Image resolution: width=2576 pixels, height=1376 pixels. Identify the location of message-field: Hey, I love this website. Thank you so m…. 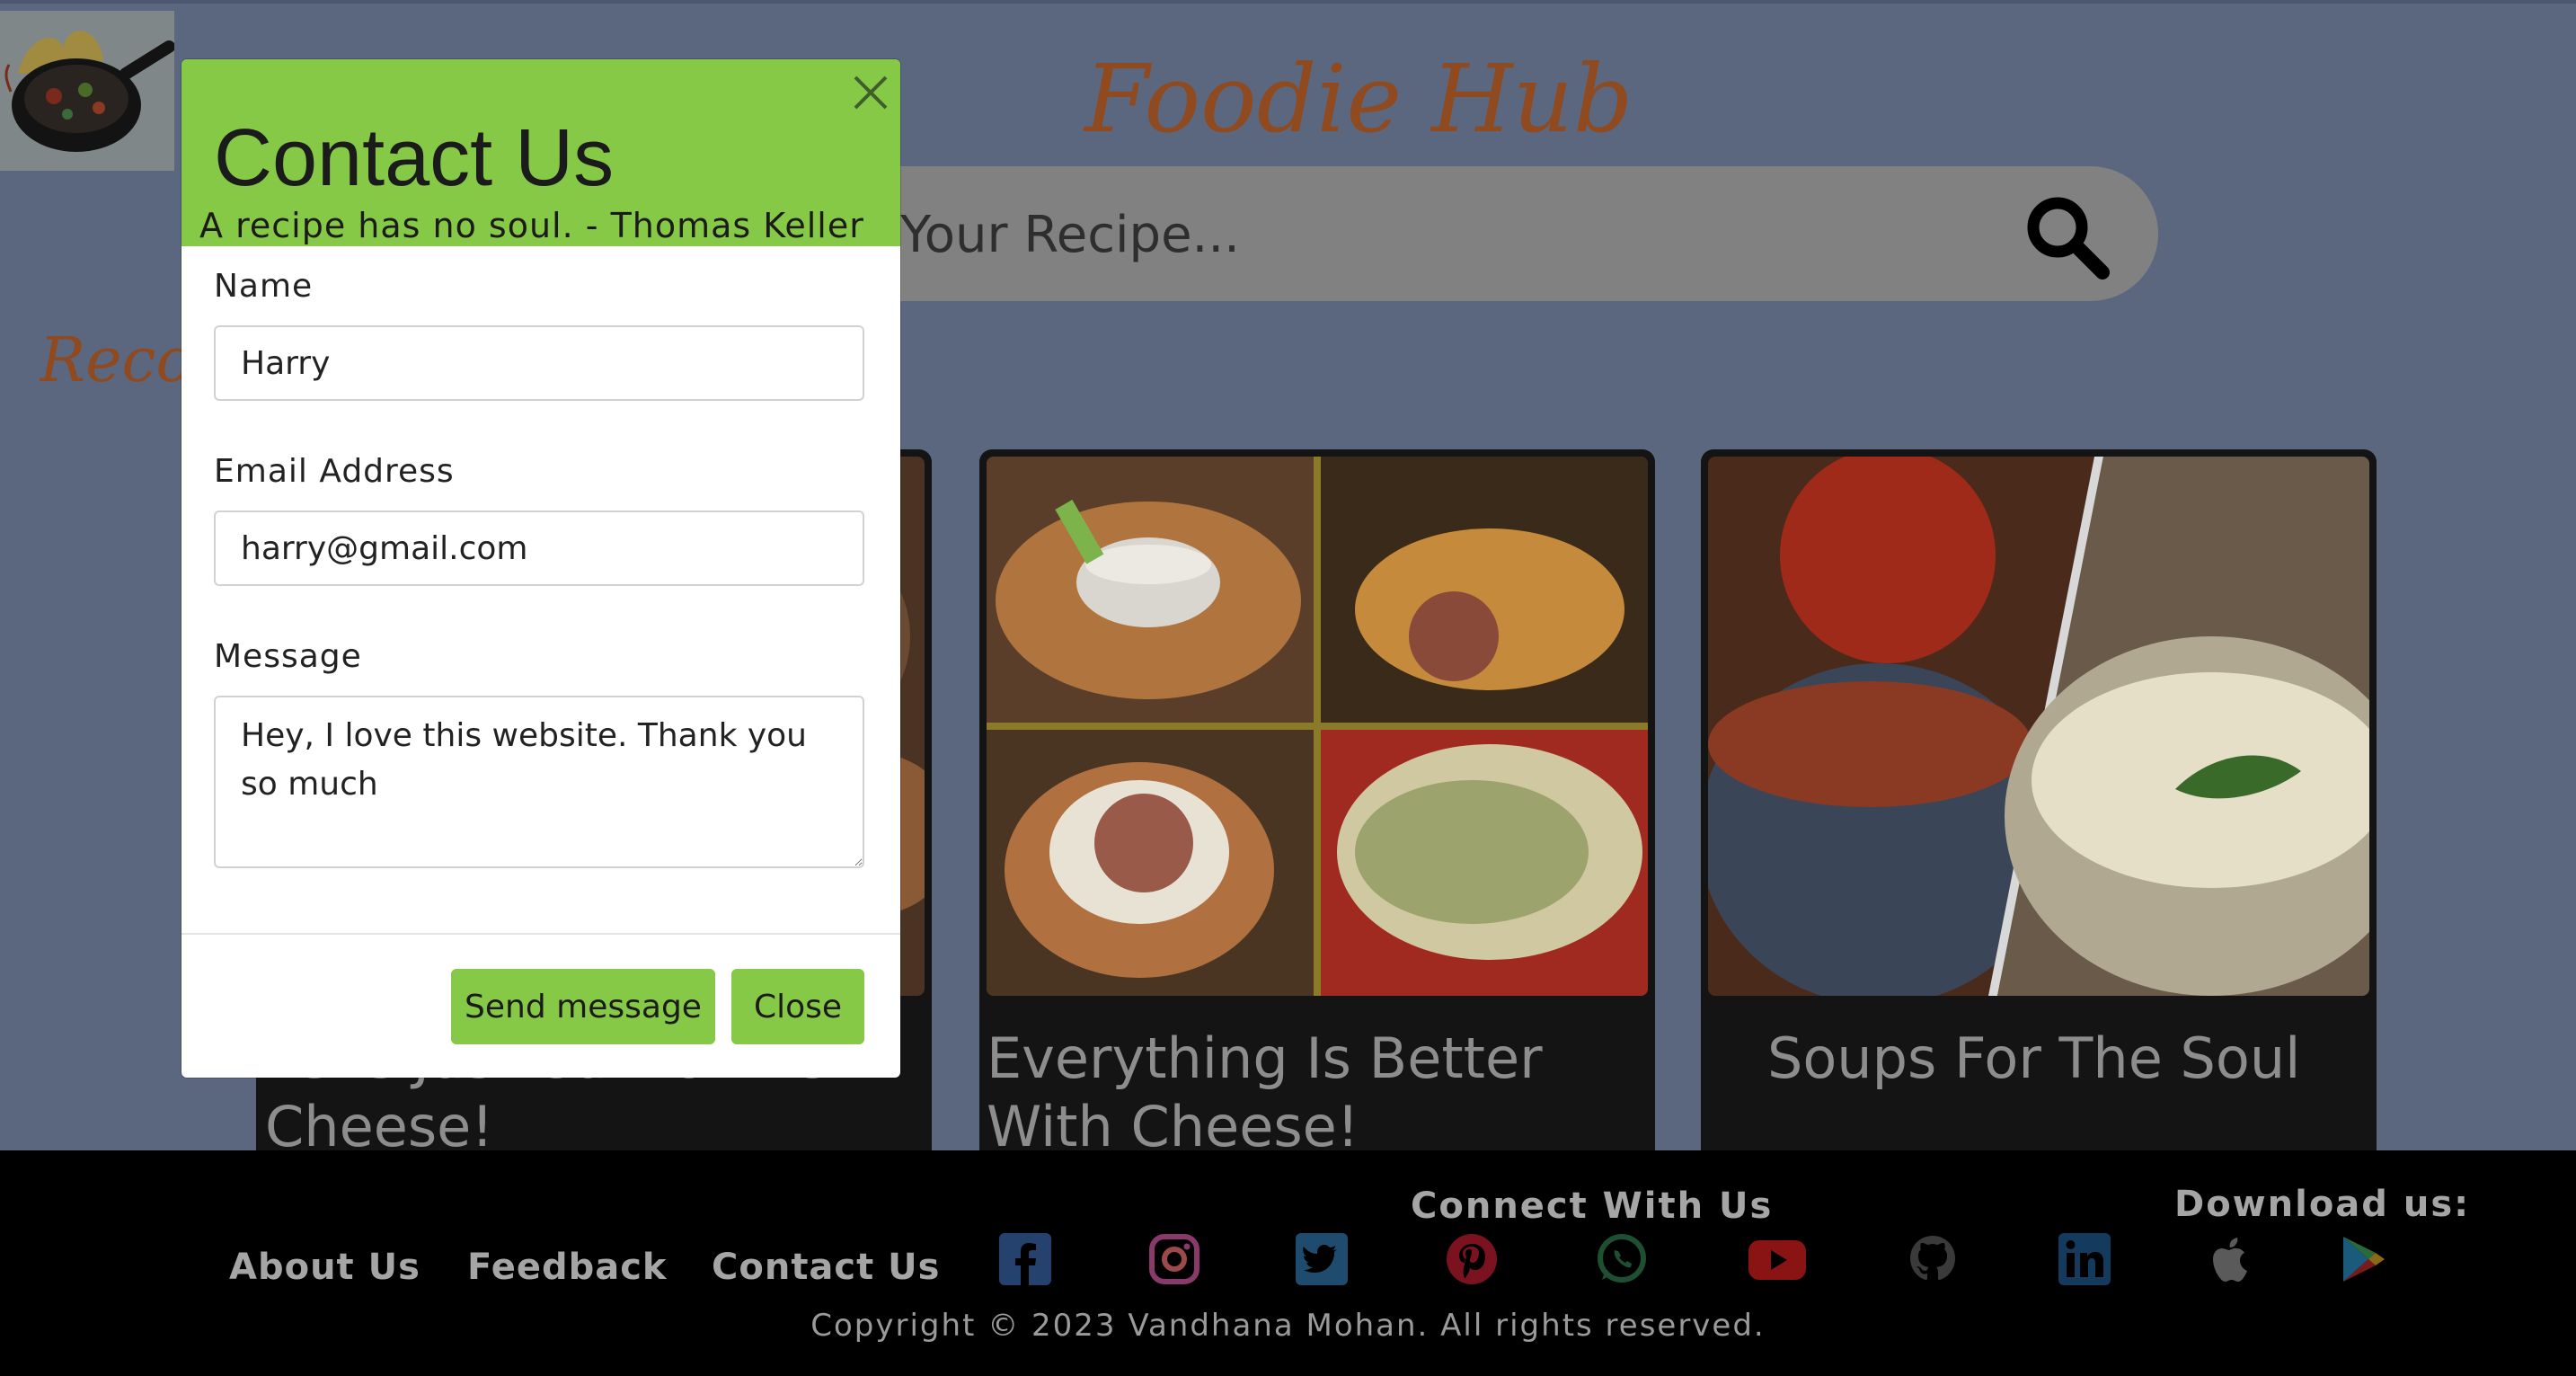
(539, 782).